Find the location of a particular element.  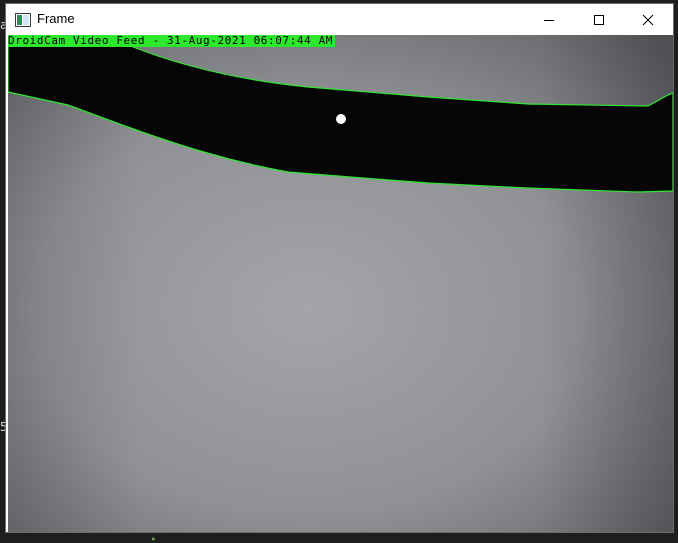

close-button is located at coordinates (648, 19).